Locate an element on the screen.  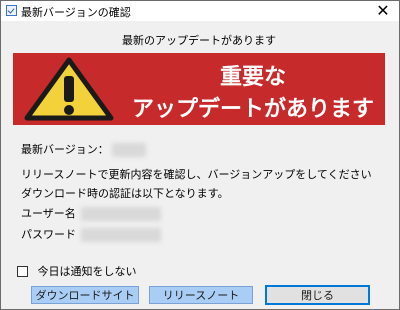
banner-line-1: 重要な is located at coordinates (252, 77).